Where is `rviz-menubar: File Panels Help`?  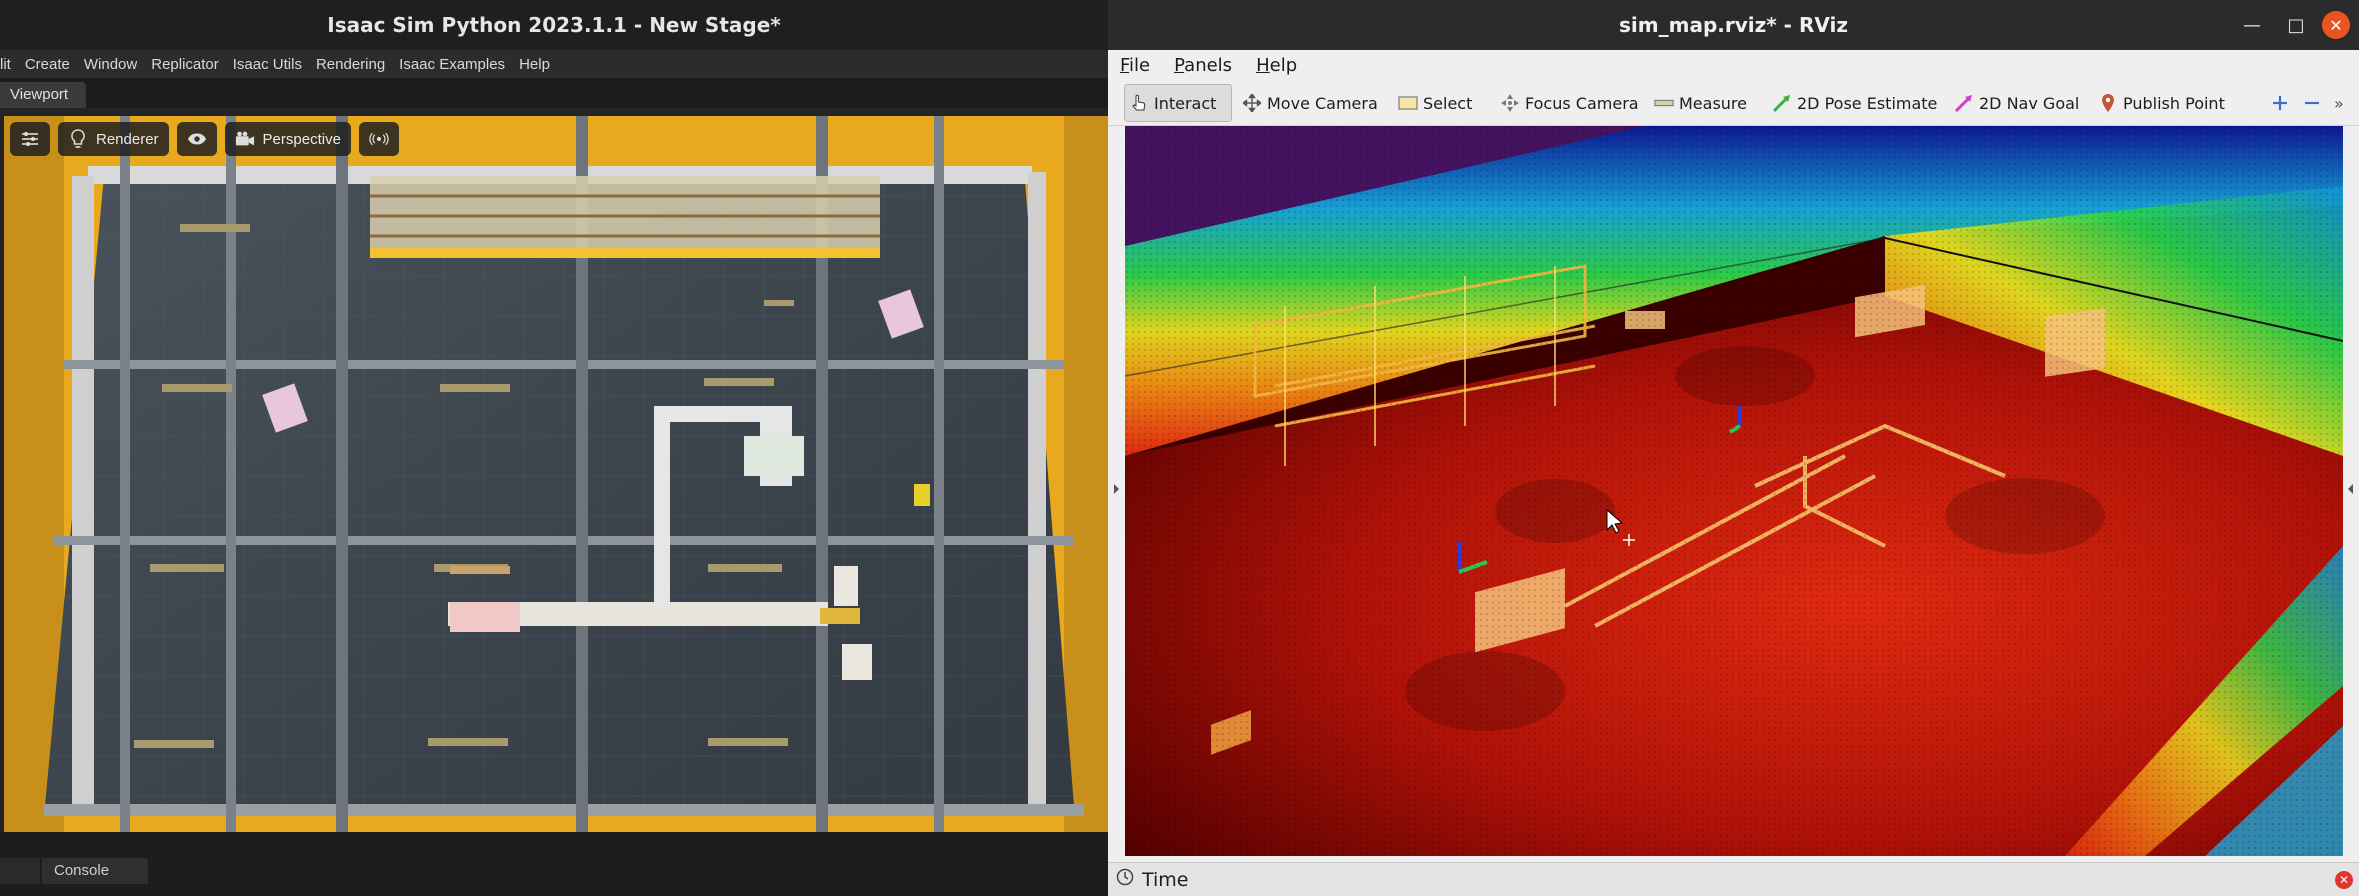 rviz-menubar: File Panels Help is located at coordinates (1733, 65).